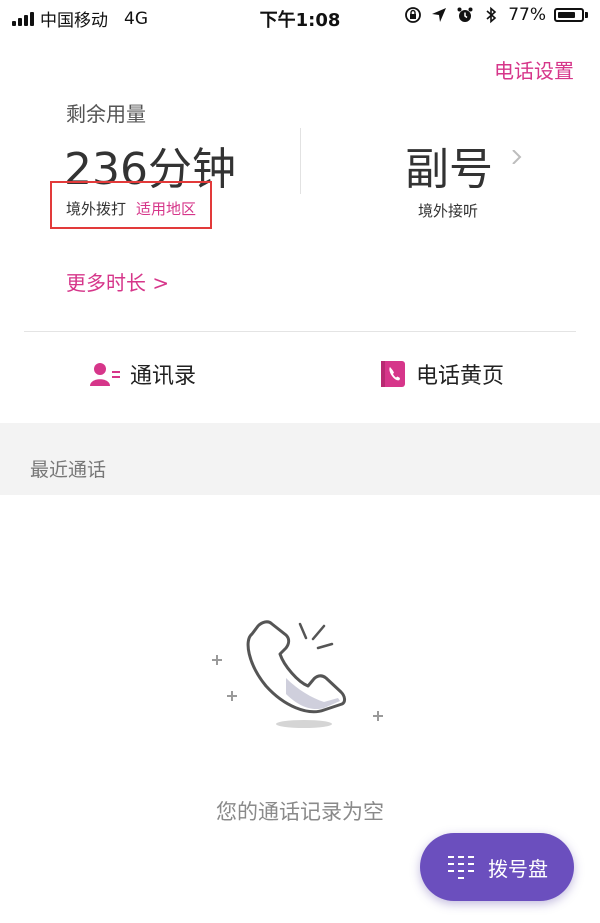 This screenshot has width=600, height=923. Describe the element at coordinates (465, 14) in the screenshot. I see `alarm-icon` at that location.